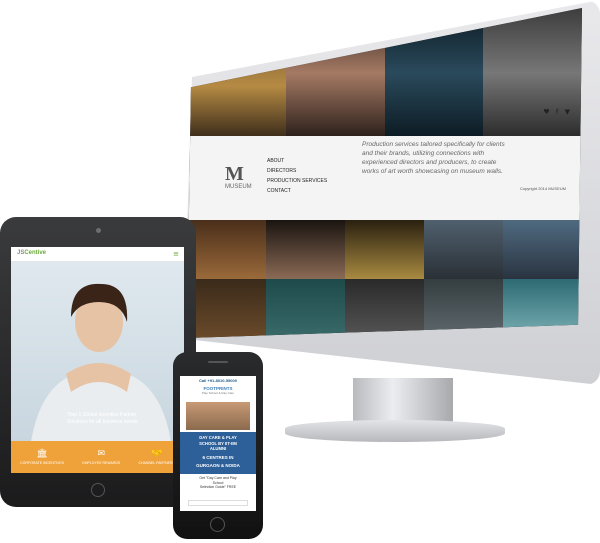  What do you see at coordinates (297, 191) in the screenshot?
I see `nav-contact: CONTACT` at bounding box center [297, 191].